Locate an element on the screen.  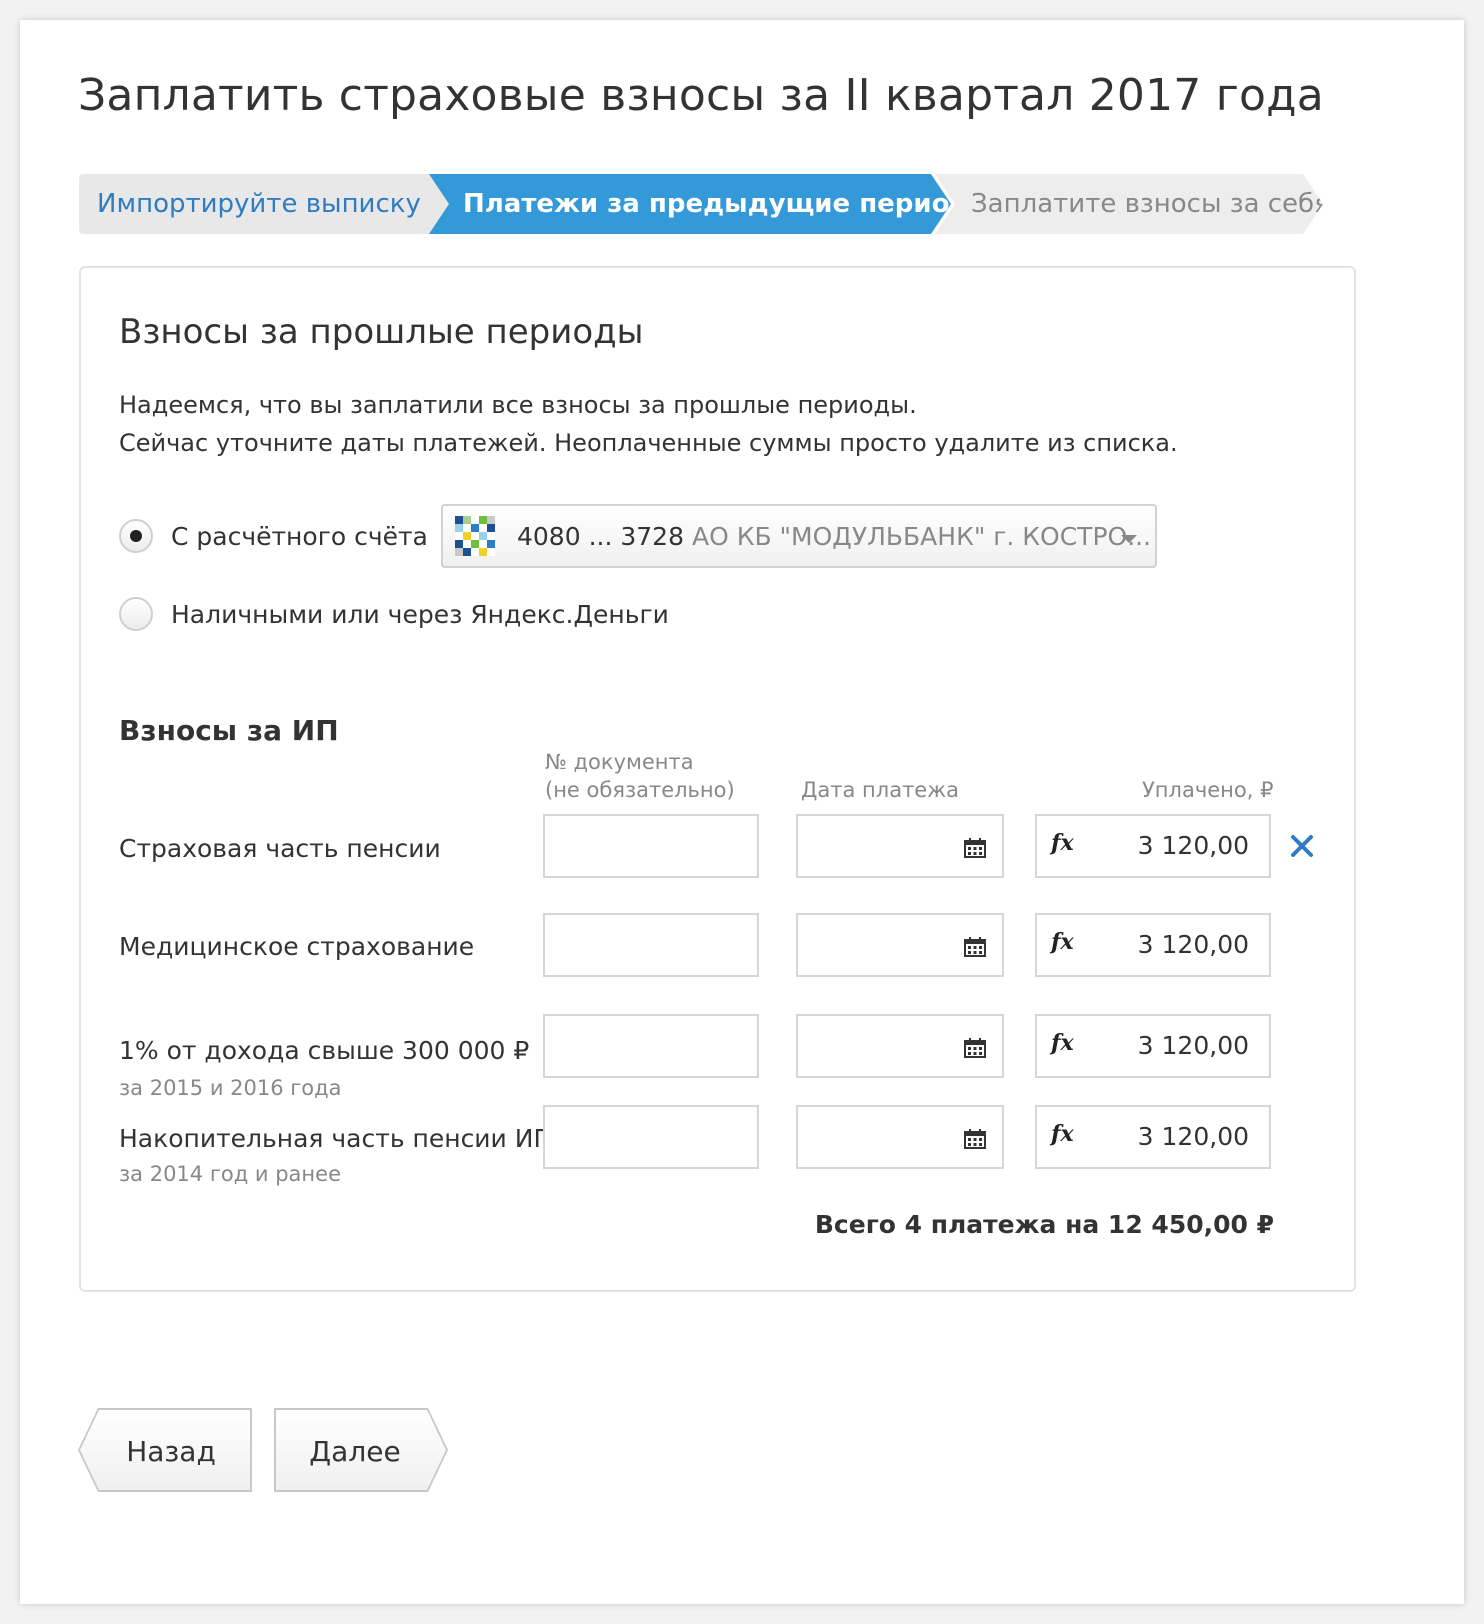
row-sublabel: за 2015 и 2016 года is located at coordinates (230, 1088).